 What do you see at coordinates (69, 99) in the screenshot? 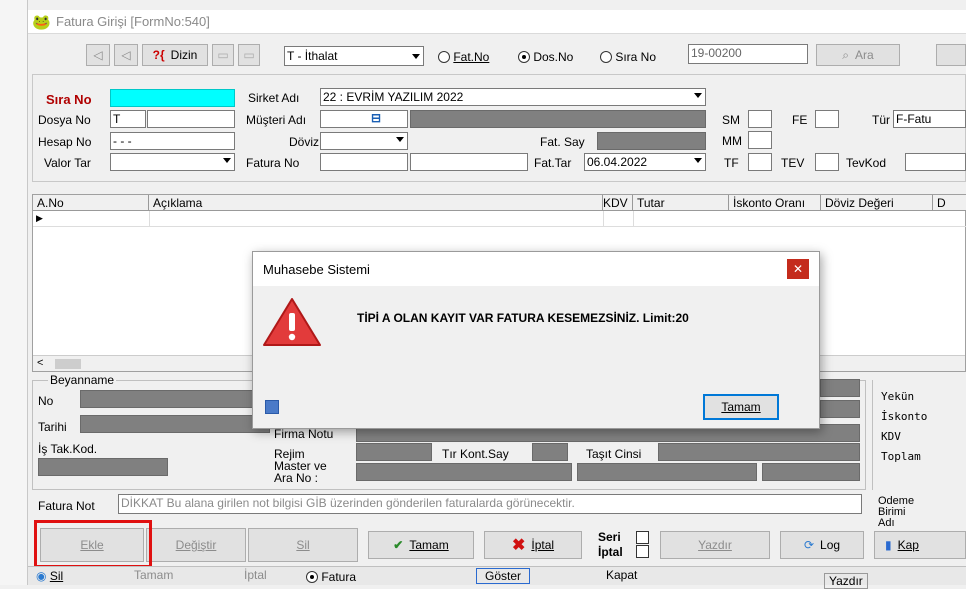
I see `sira-no-label: Sıra No` at bounding box center [69, 99].